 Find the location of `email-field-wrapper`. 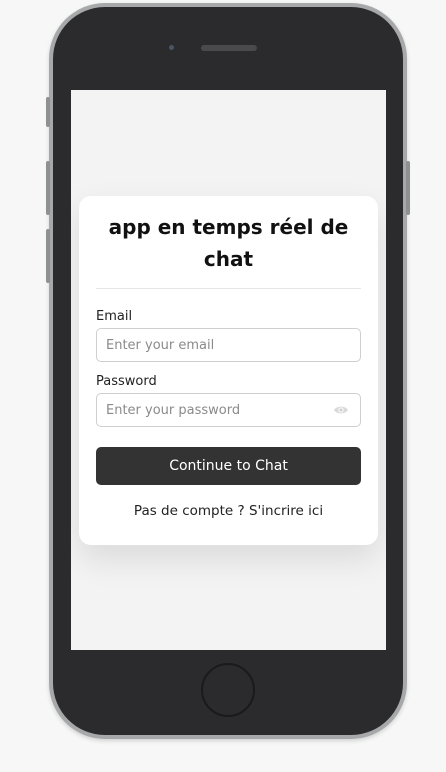

email-field-wrapper is located at coordinates (228, 345).